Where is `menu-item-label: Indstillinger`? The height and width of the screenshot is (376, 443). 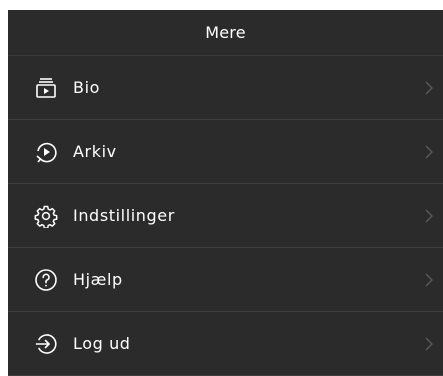
menu-item-label: Indstillinger is located at coordinates (124, 215).